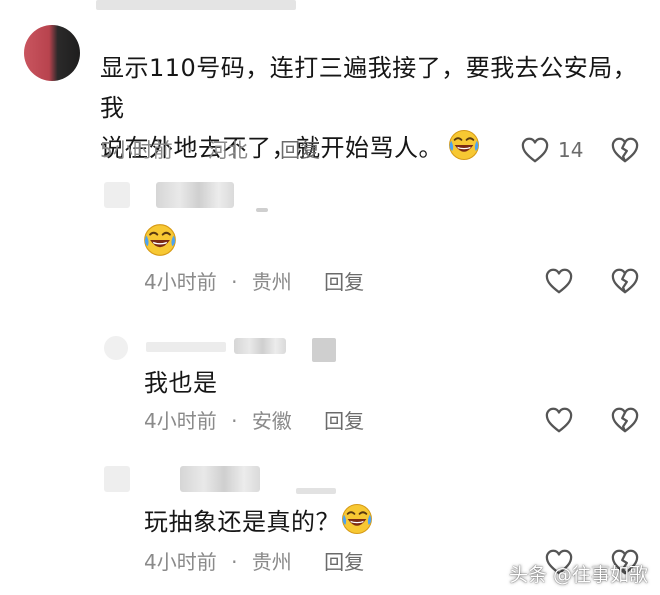 Image resolution: width=660 pixels, height=595 pixels. I want to click on comment-meta: 5小时前 · 河北 回复, so click(210, 150).